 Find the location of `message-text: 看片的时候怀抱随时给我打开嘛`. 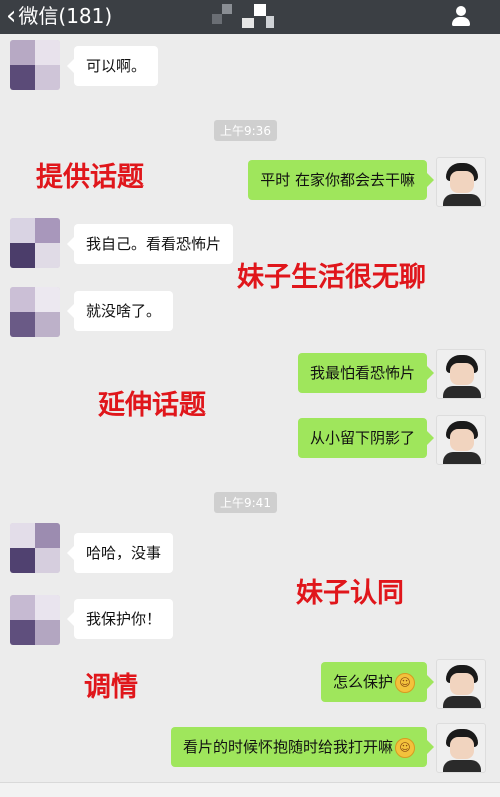

message-text: 看片的时候怀抱随时给我打开嘛 is located at coordinates (287, 747).